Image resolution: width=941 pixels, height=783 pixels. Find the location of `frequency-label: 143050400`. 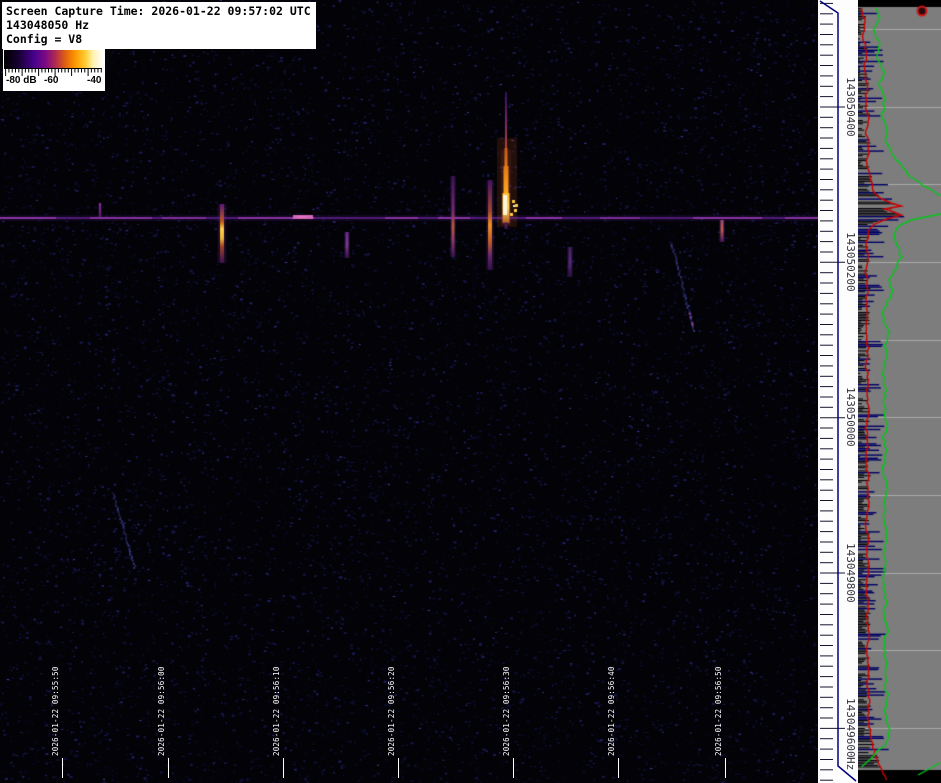

frequency-label: 143050400 is located at coordinates (850, 107).